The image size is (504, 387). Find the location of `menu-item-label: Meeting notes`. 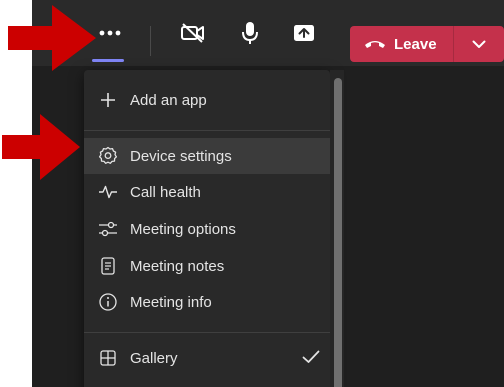

menu-item-label: Meeting notes is located at coordinates (177, 266).